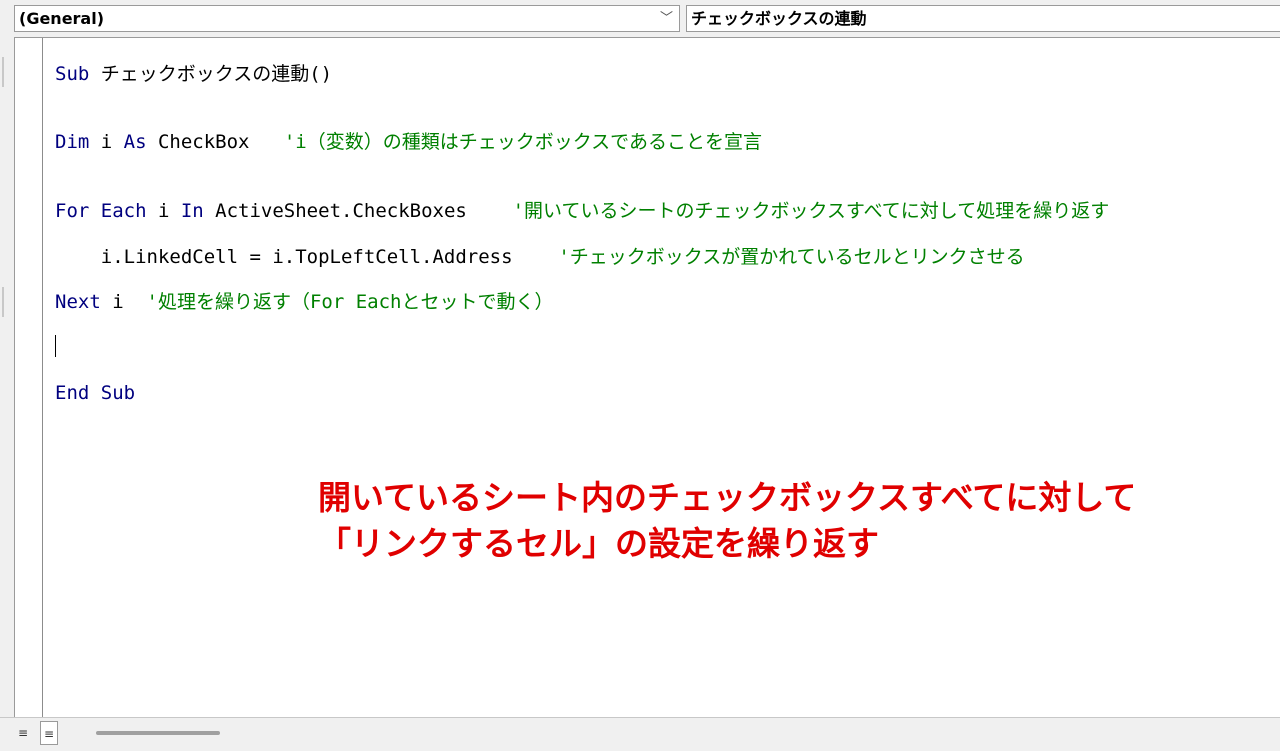  Describe the element at coordinates (29, 377) in the screenshot. I see `margin-indicator-bar` at that location.